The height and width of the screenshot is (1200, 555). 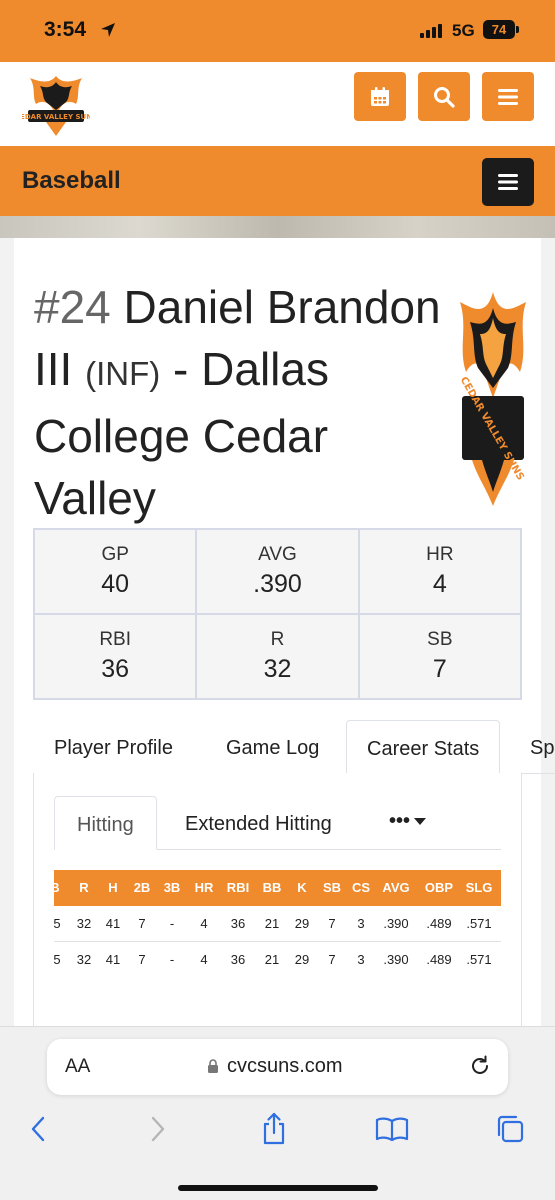 What do you see at coordinates (115, 554) in the screenshot?
I see `stat-label: GP` at bounding box center [115, 554].